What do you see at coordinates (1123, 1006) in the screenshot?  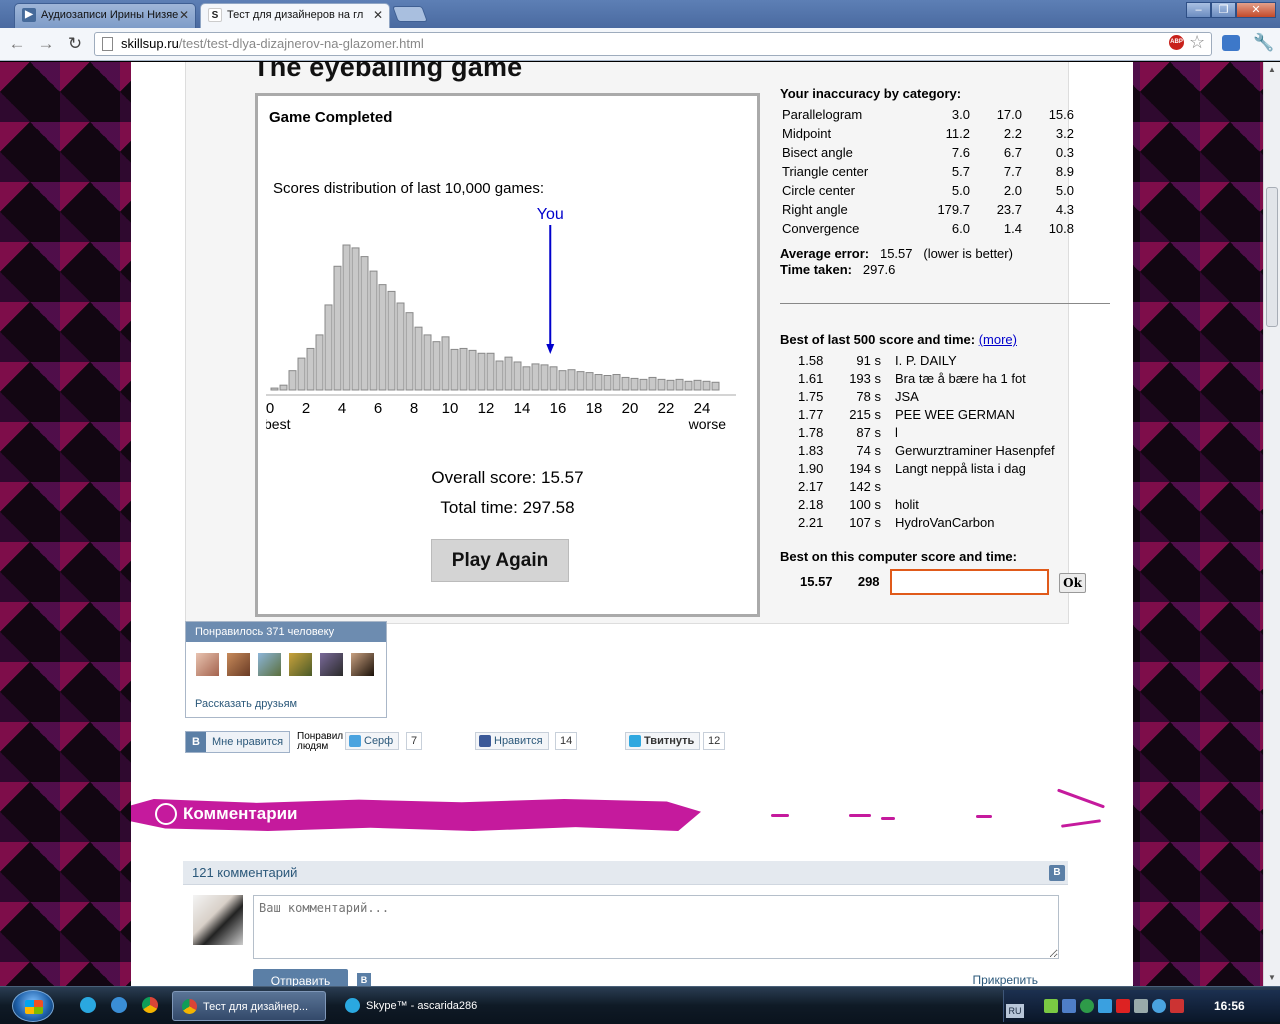 I see `ati-icon` at bounding box center [1123, 1006].